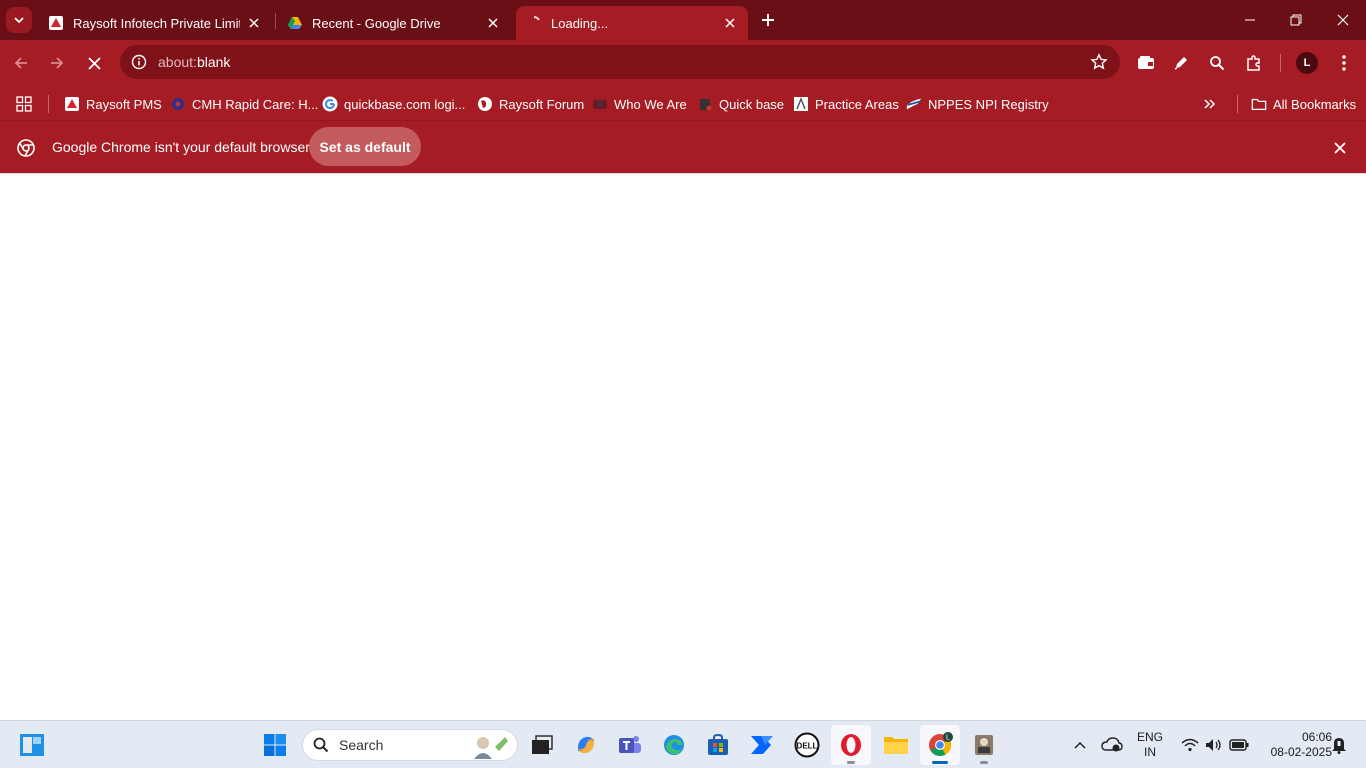 This screenshot has height=768, width=1366. I want to click on hhs-favicon-icon, so click(914, 104).